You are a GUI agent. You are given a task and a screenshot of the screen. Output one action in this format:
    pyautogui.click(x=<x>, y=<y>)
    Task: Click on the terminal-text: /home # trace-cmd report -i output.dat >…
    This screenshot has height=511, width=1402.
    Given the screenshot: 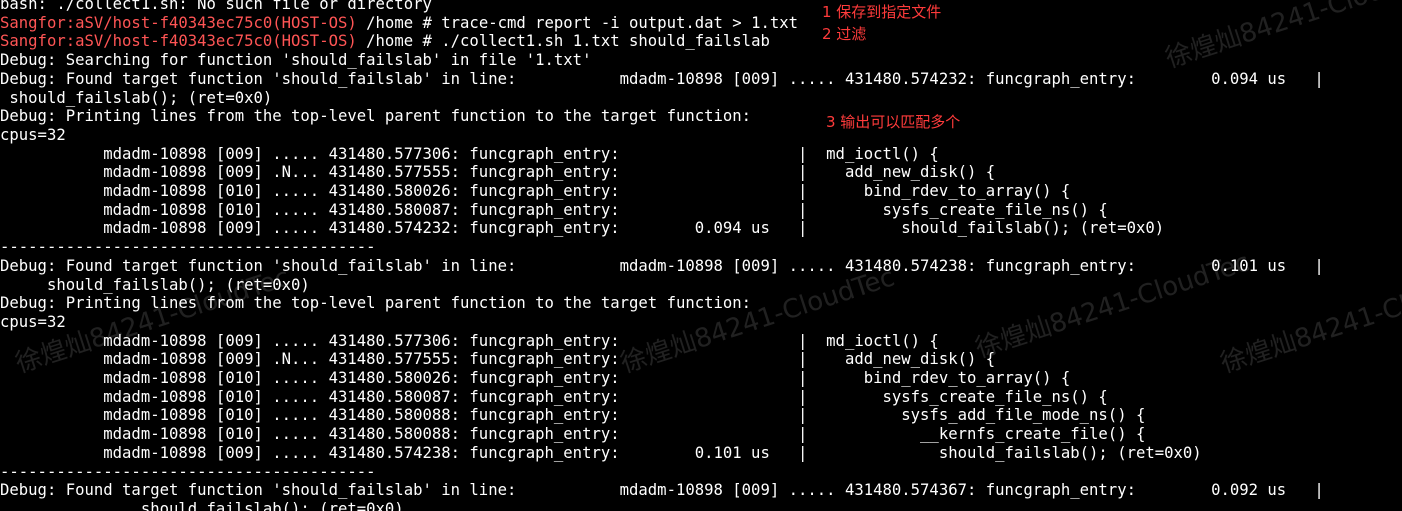 What is the action you would take?
    pyautogui.click(x=577, y=22)
    